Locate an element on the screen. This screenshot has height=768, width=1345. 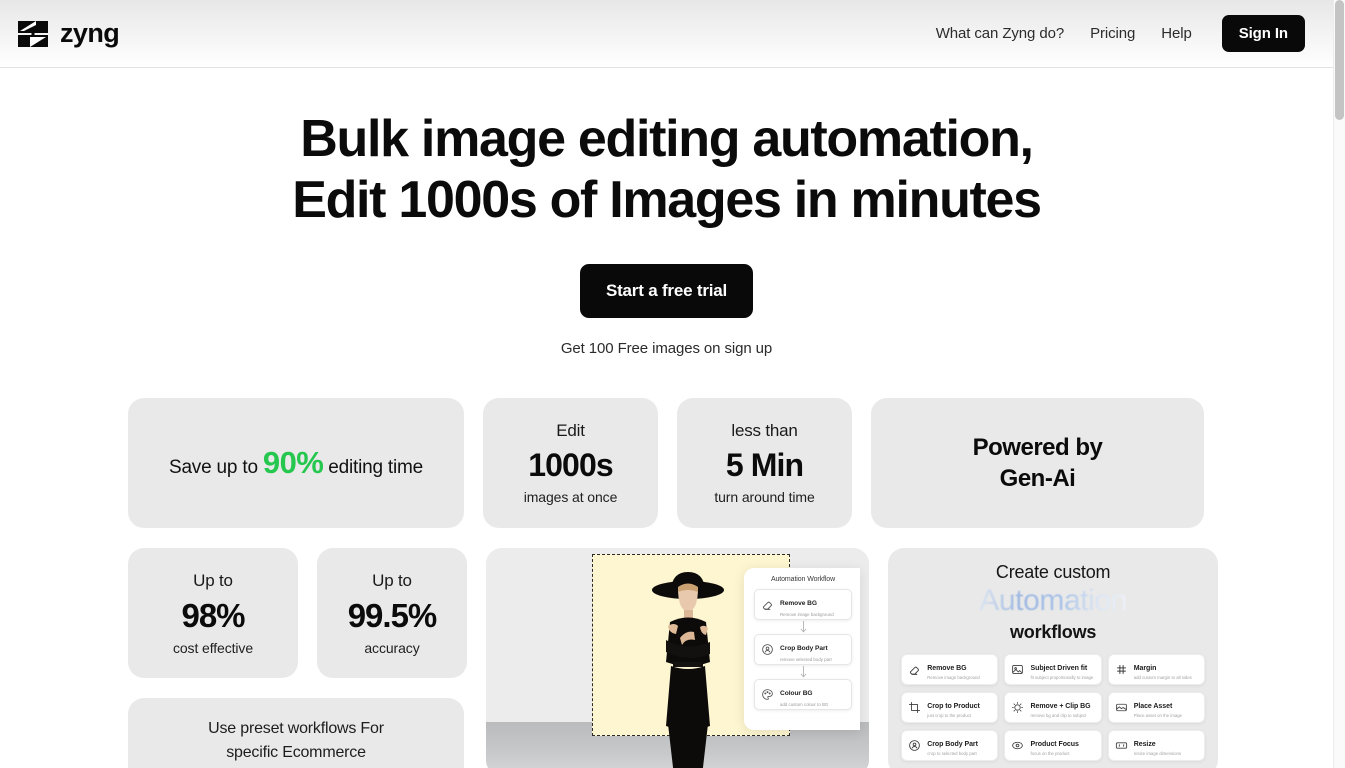
chip-text: Remove BG Remove image background is located at coordinates (953, 669).